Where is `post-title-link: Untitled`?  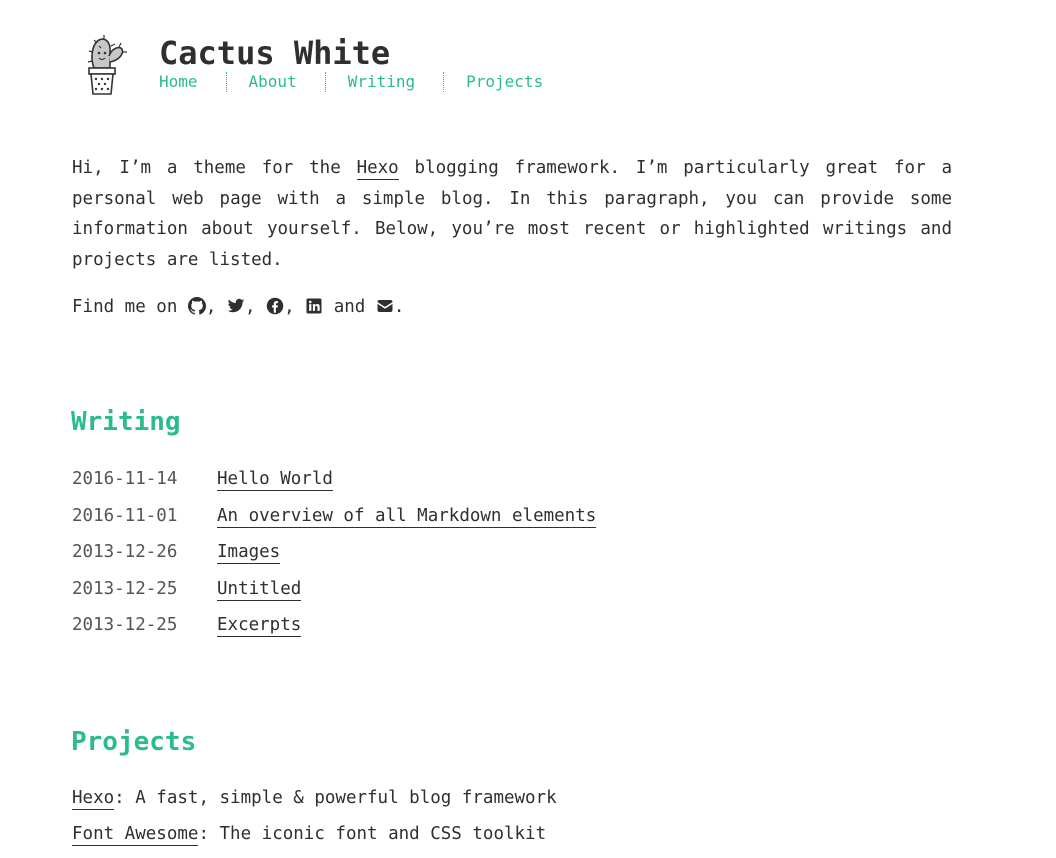 post-title-link: Untitled is located at coordinates (259, 589).